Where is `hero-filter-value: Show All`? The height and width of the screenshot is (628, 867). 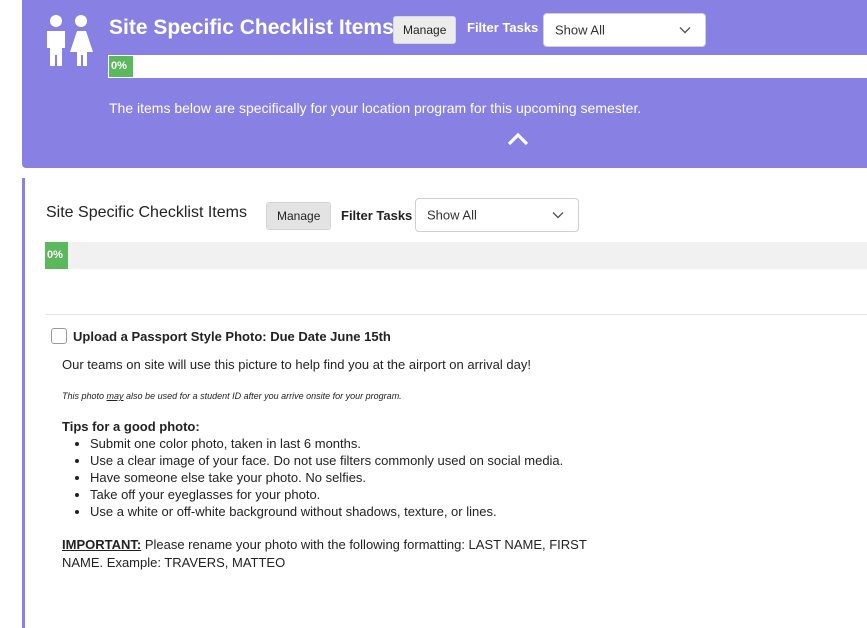
hero-filter-value: Show All is located at coordinates (580, 30).